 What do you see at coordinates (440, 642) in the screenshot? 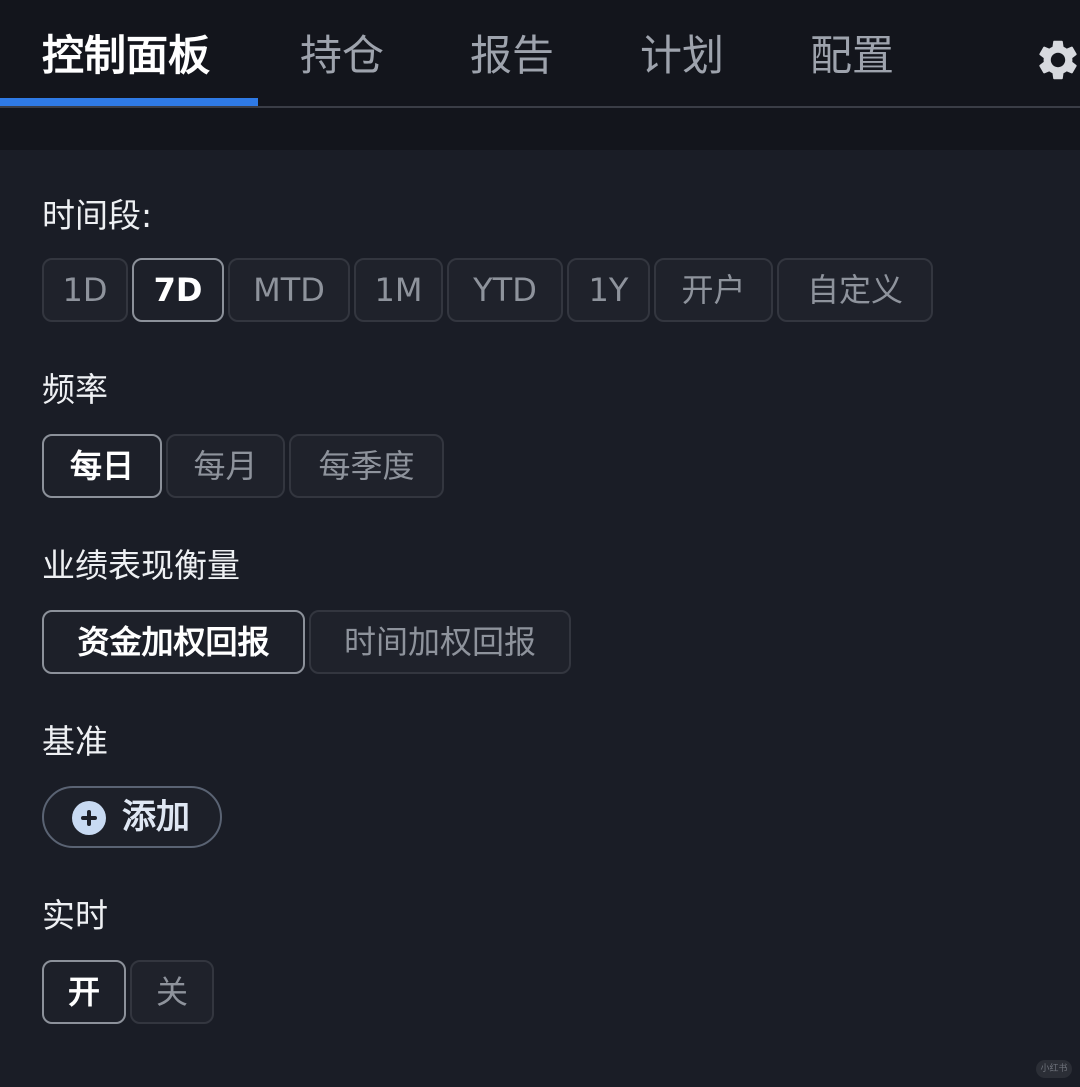
I see `performance-option-time-weighted: 时间加权回报` at bounding box center [440, 642].